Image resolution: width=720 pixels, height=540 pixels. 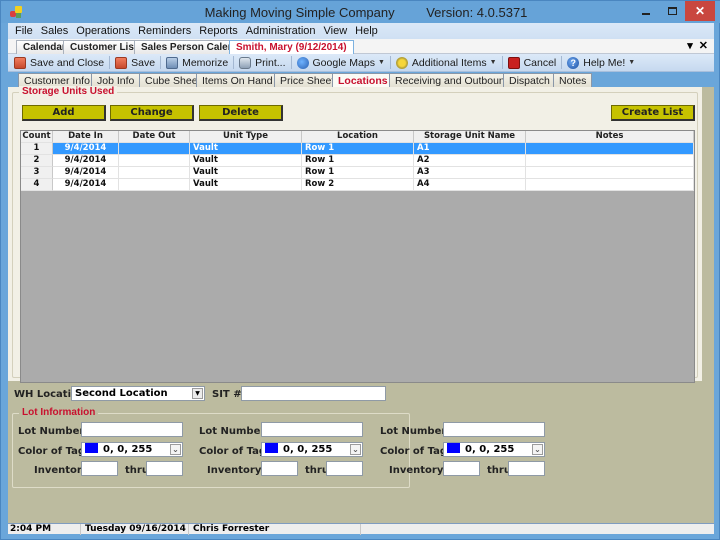 What do you see at coordinates (237, 80) in the screenshot?
I see `tab-items-on-hand: Items On Hand` at bounding box center [237, 80].